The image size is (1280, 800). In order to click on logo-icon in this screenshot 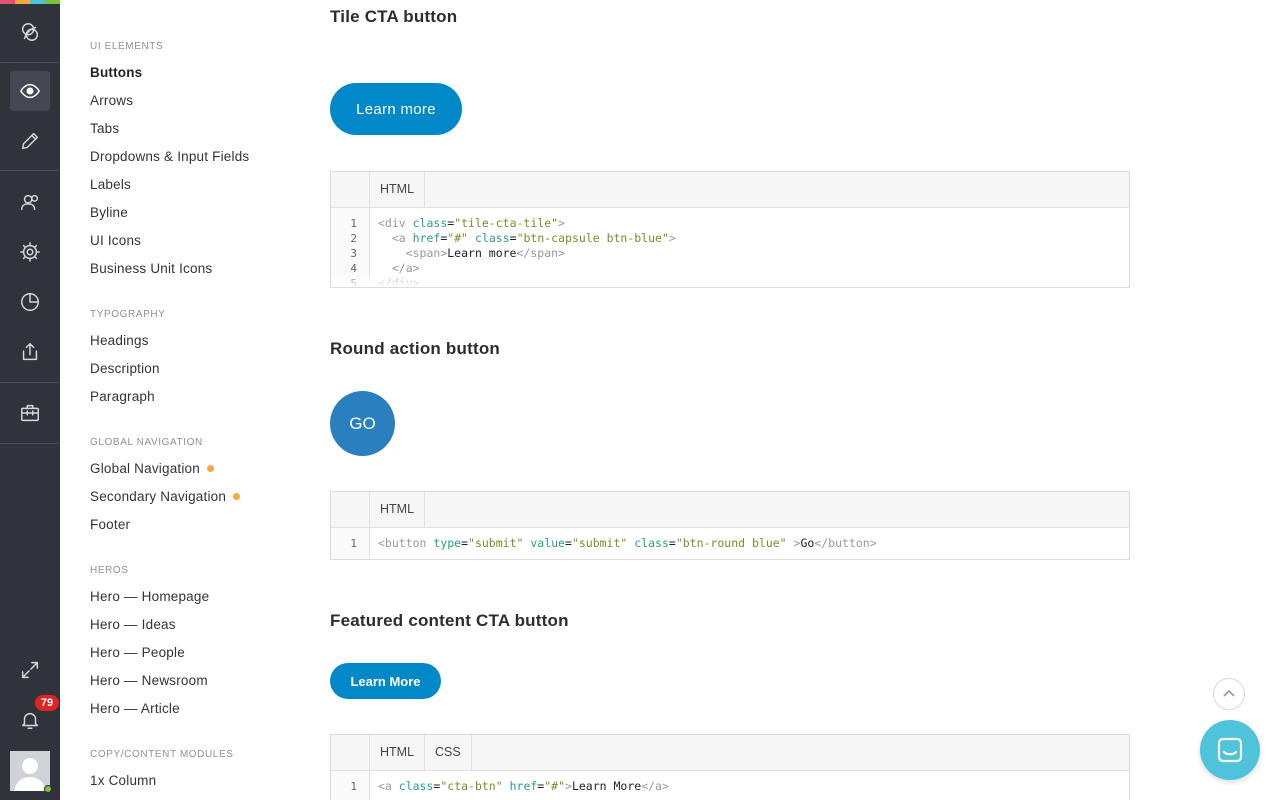, I will do `click(30, 32)`.